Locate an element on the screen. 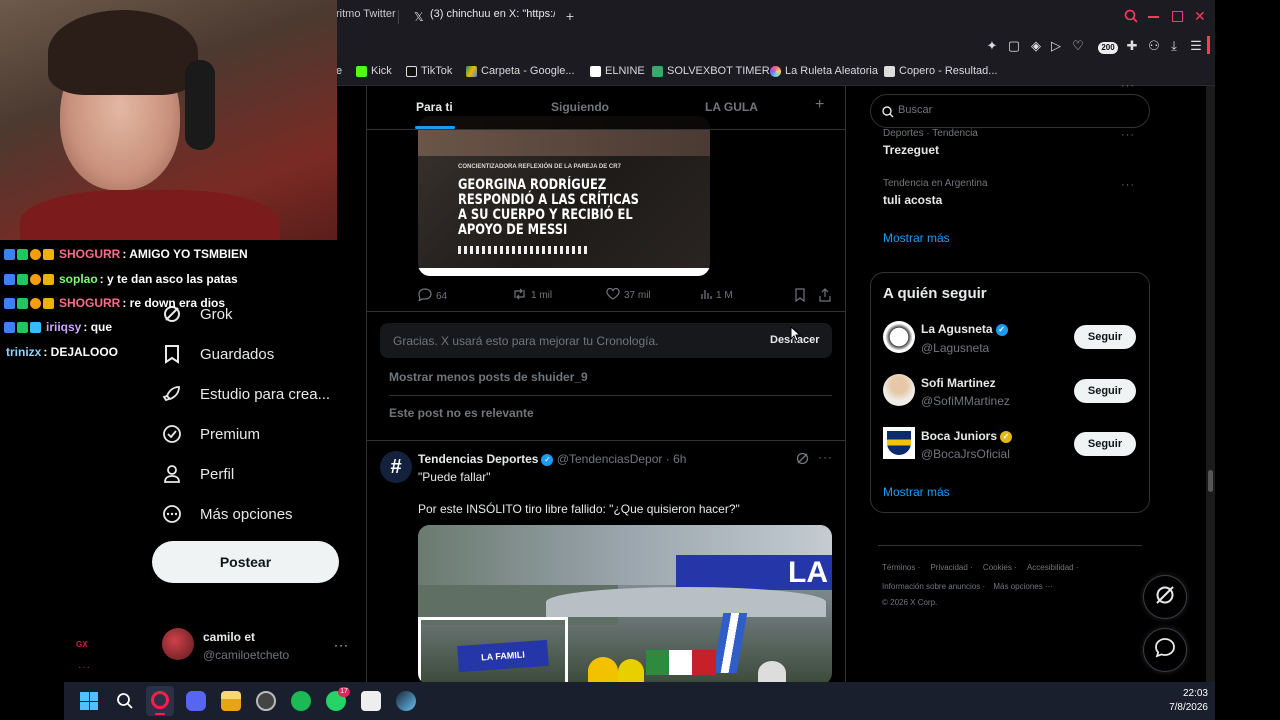 The width and height of the screenshot is (1280, 720). suggestion-name: La Agusneta ✓ is located at coordinates (964, 329).